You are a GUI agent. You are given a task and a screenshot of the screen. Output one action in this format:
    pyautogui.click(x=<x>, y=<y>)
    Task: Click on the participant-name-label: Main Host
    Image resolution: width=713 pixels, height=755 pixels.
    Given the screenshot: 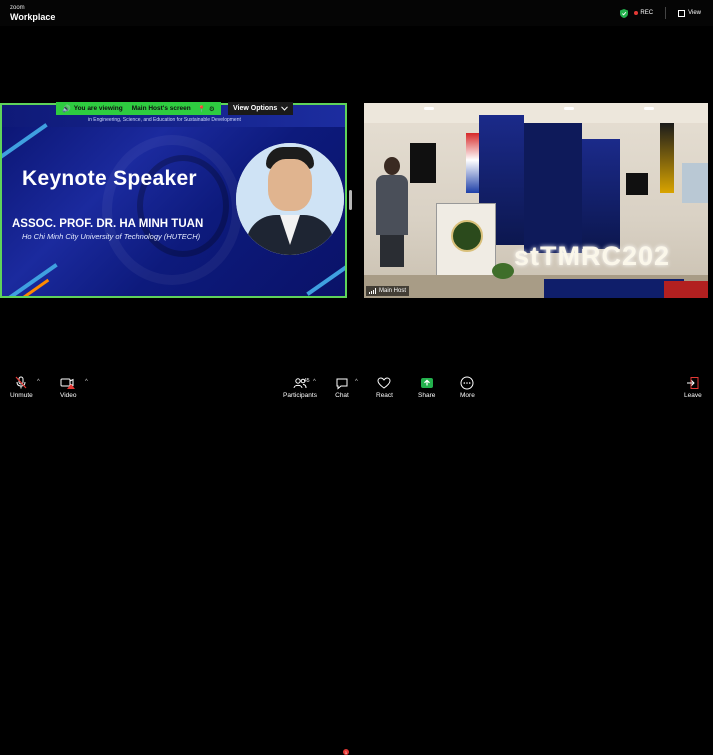 What is the action you would take?
    pyautogui.click(x=388, y=291)
    